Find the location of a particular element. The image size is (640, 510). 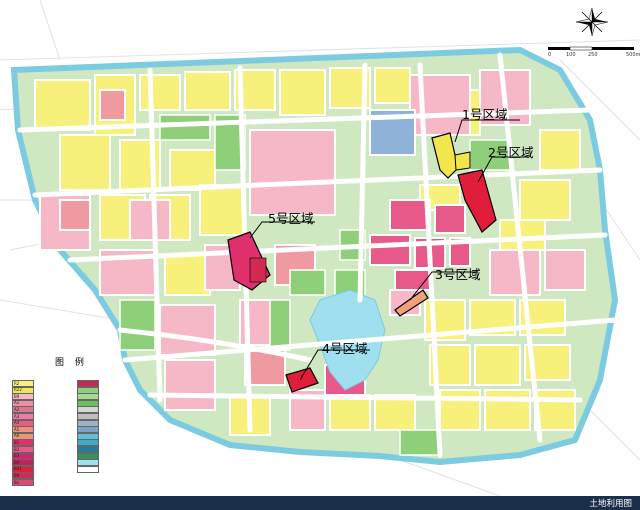

scale-500: 500m is located at coordinates (633, 55).